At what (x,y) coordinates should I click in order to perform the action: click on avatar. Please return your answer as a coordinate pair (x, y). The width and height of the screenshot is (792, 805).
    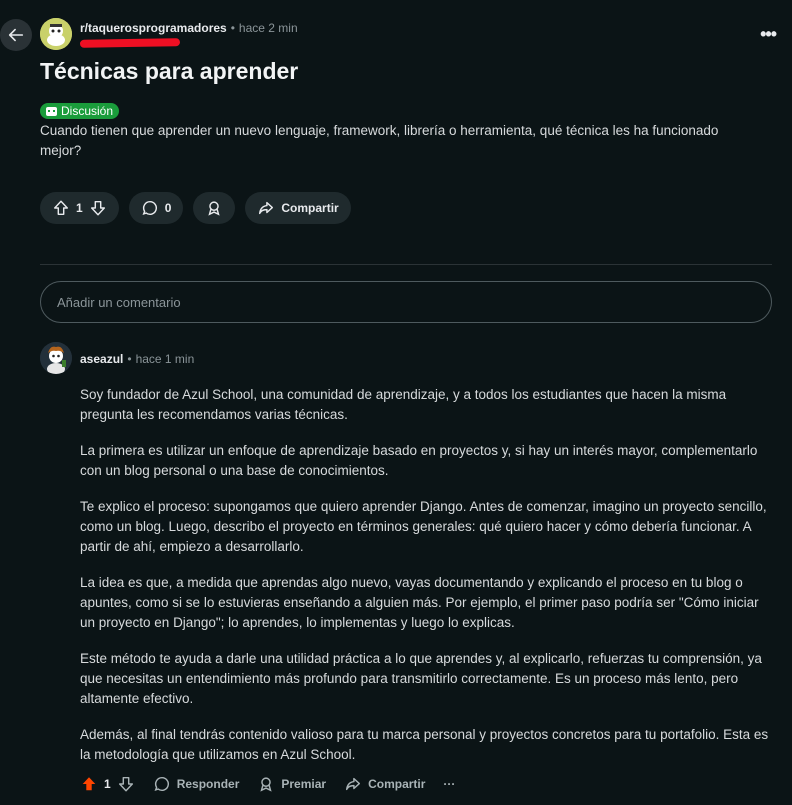
    Looking at the image, I should click on (56, 358).